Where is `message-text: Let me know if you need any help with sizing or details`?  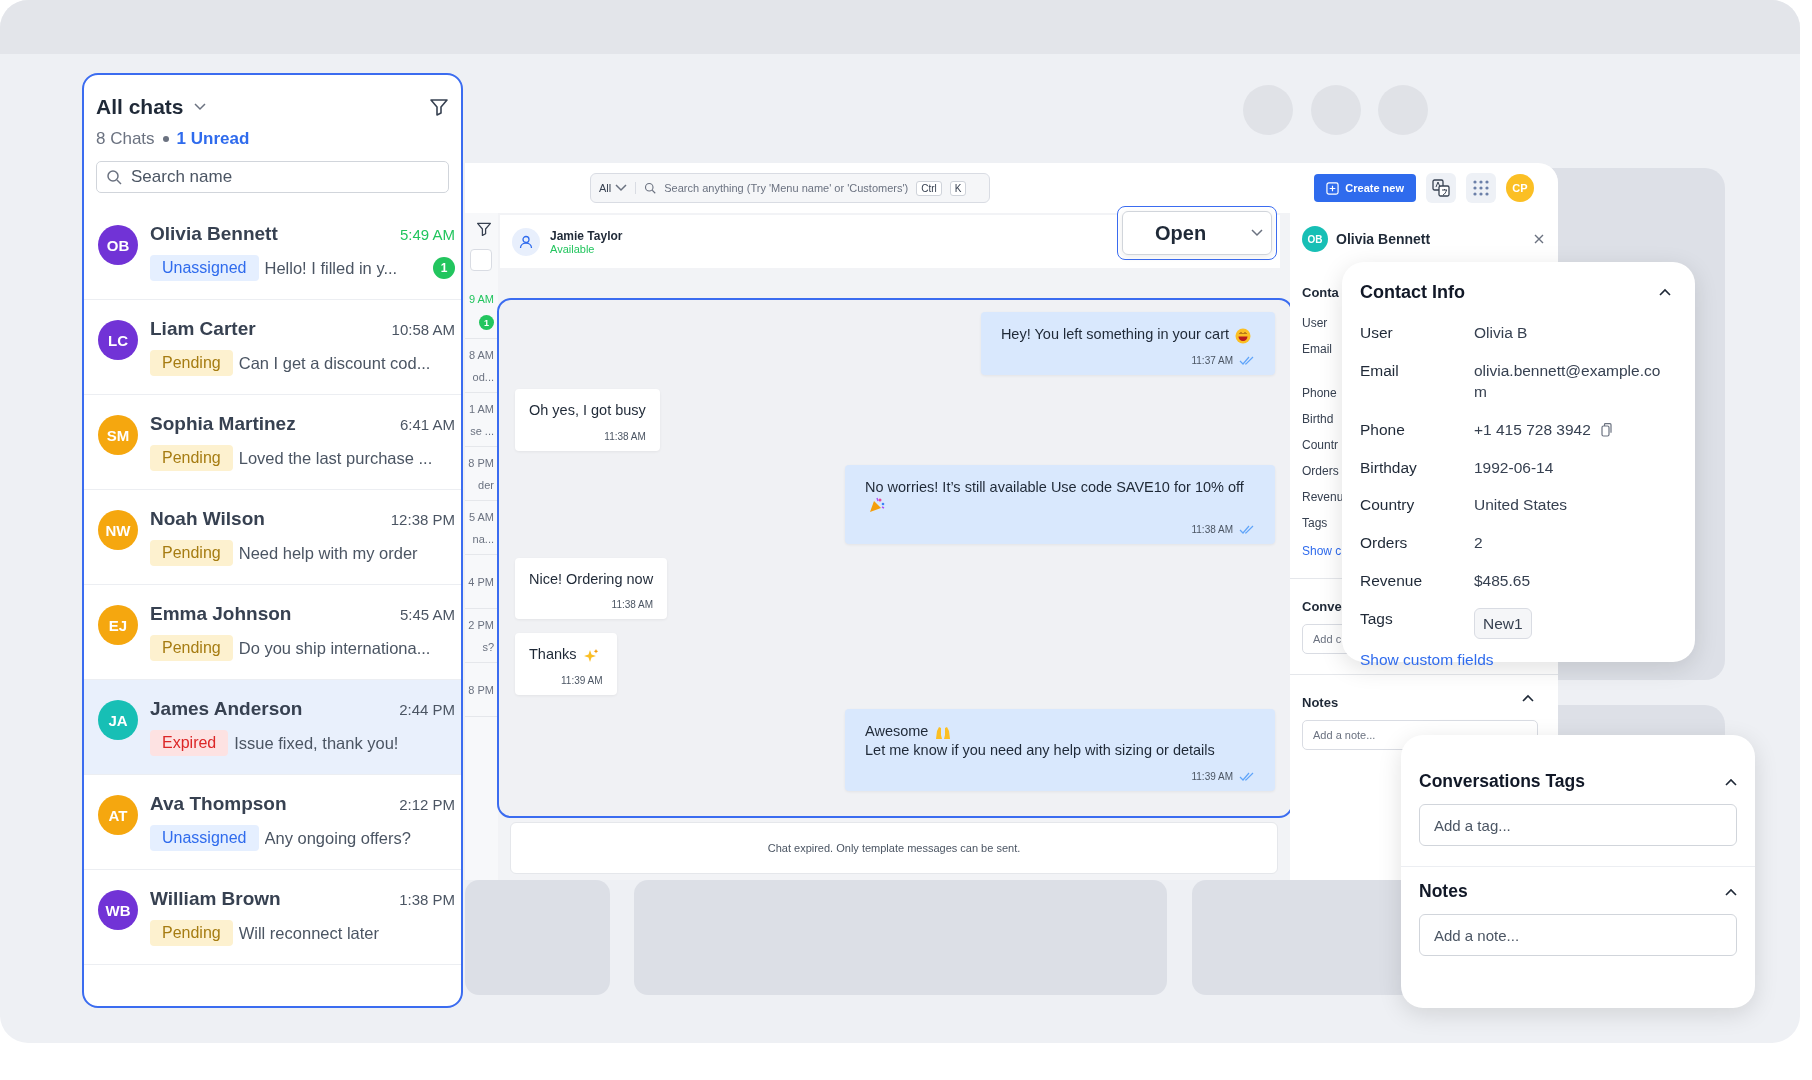
message-text: Let me know if you need any help with sizing or details is located at coordinates (1040, 750).